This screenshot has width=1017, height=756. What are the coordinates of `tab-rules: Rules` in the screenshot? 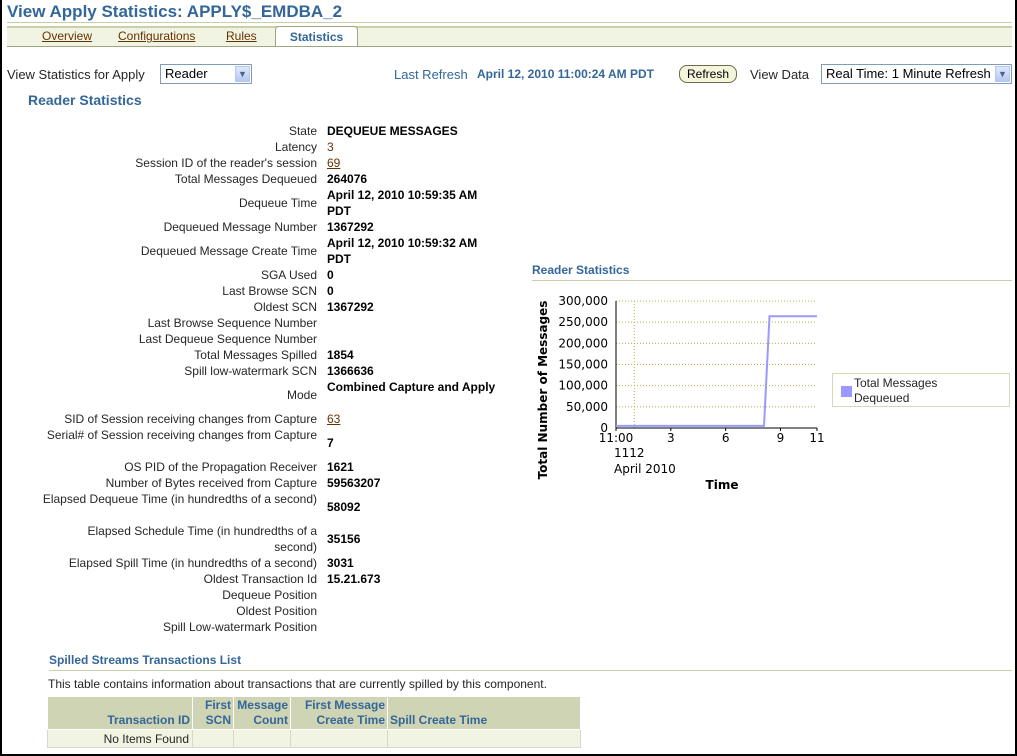 It's located at (241, 36).